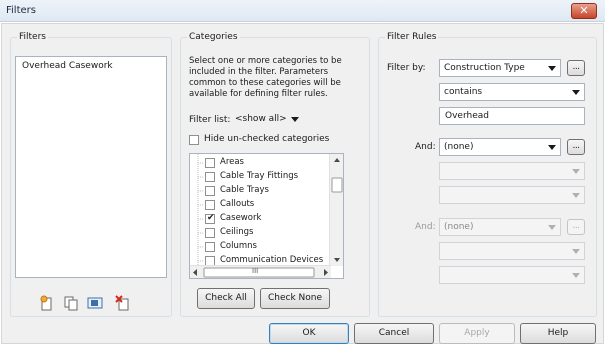 Image resolution: width=605 pixels, height=345 pixels. What do you see at coordinates (123, 303) in the screenshot?
I see `delete-filter-icon` at bounding box center [123, 303].